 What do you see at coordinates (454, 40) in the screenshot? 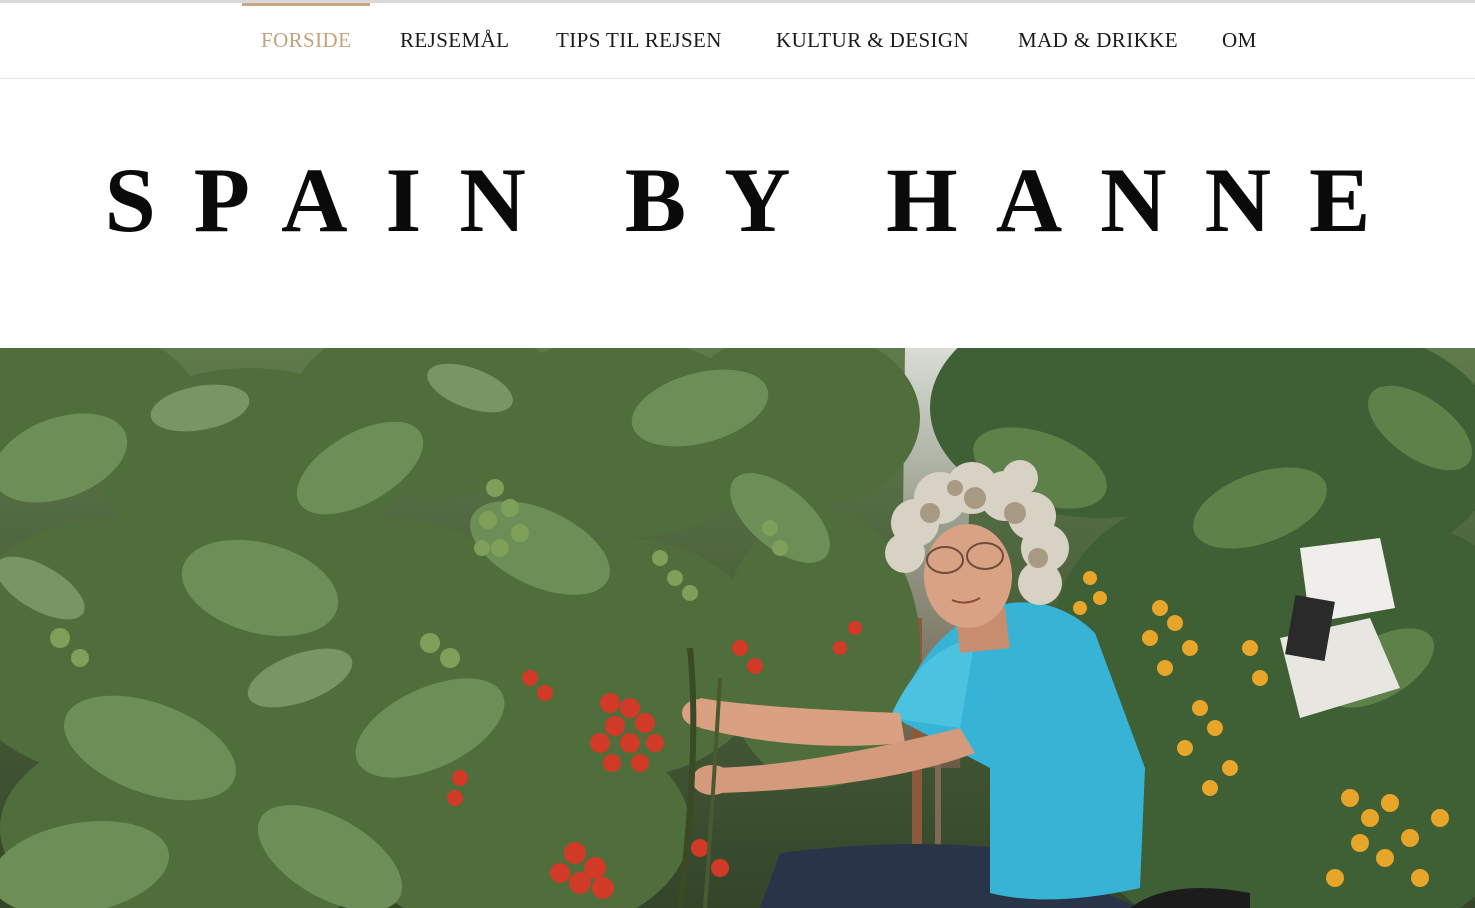
I see `nav-item-rejsemaal: REJSEMÅL` at bounding box center [454, 40].